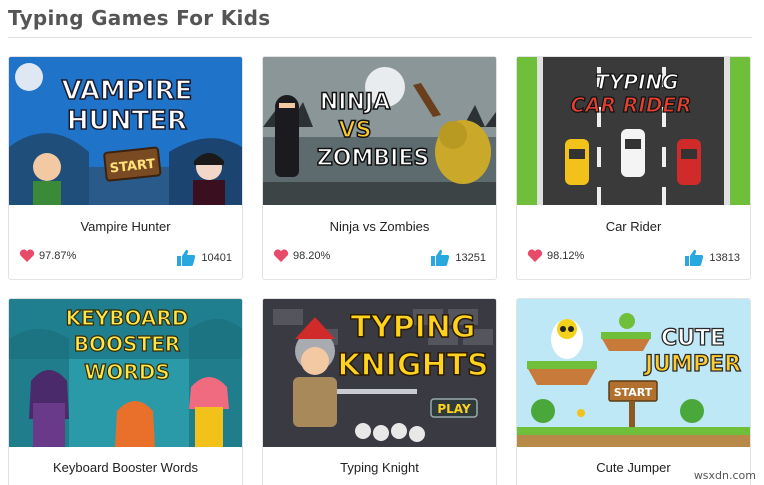  I want to click on watermark: wsxdn.com, so click(724, 475).